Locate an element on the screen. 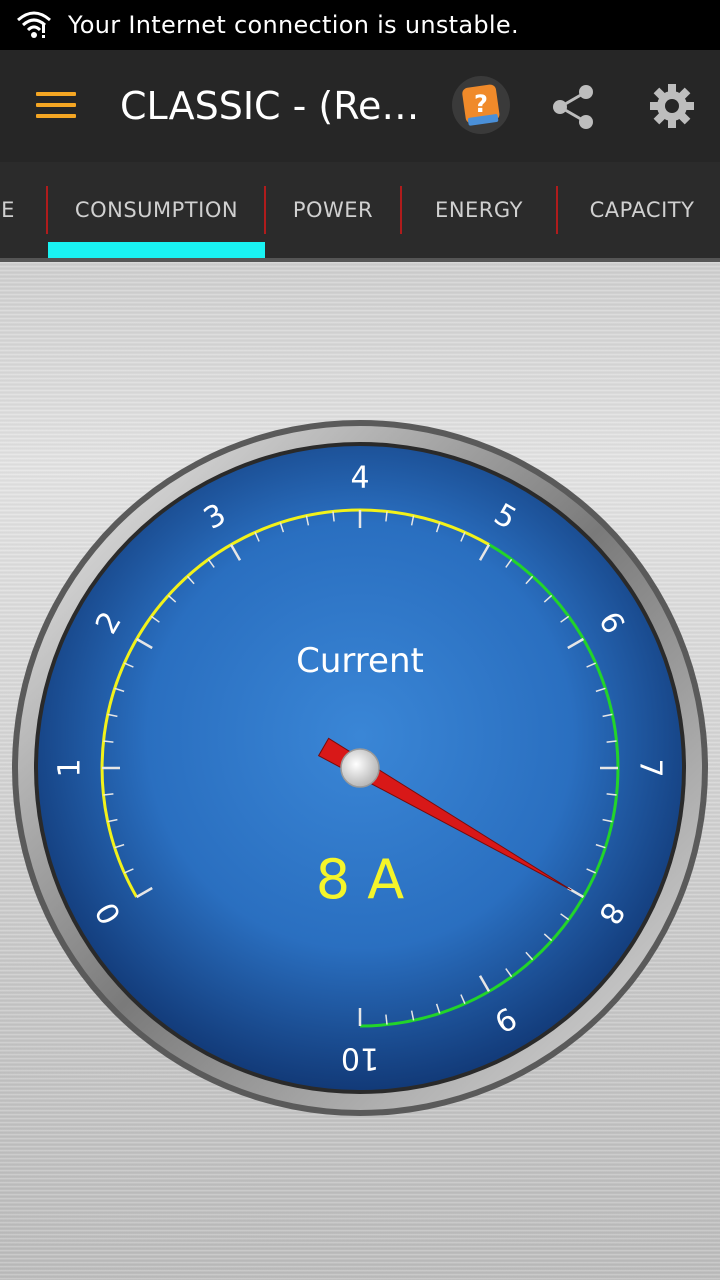 This screenshot has width=720, height=1280. gauge-readout: 8 A is located at coordinates (360, 879).